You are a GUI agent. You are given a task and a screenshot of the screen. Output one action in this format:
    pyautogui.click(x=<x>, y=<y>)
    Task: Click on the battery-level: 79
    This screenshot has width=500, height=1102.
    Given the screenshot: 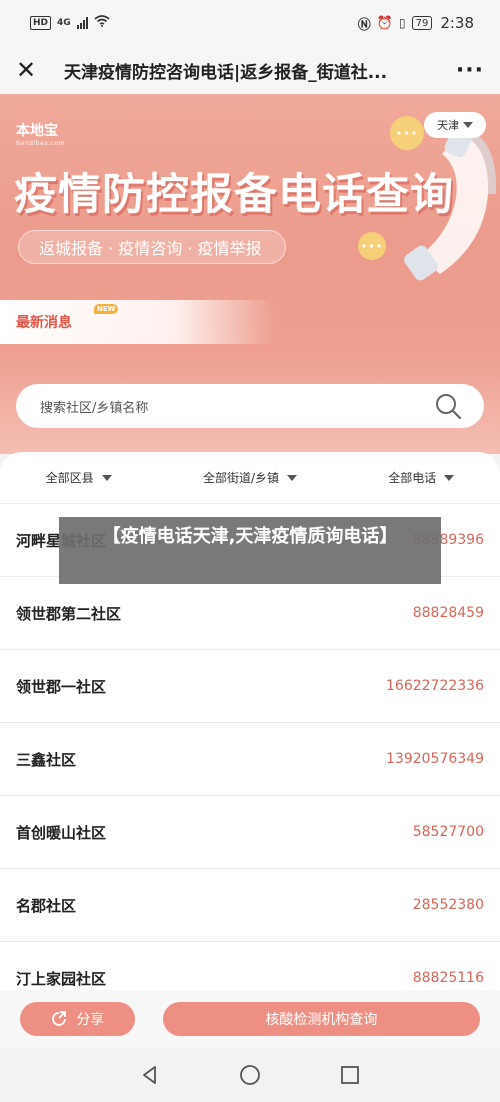 What is the action you would take?
    pyautogui.click(x=422, y=23)
    